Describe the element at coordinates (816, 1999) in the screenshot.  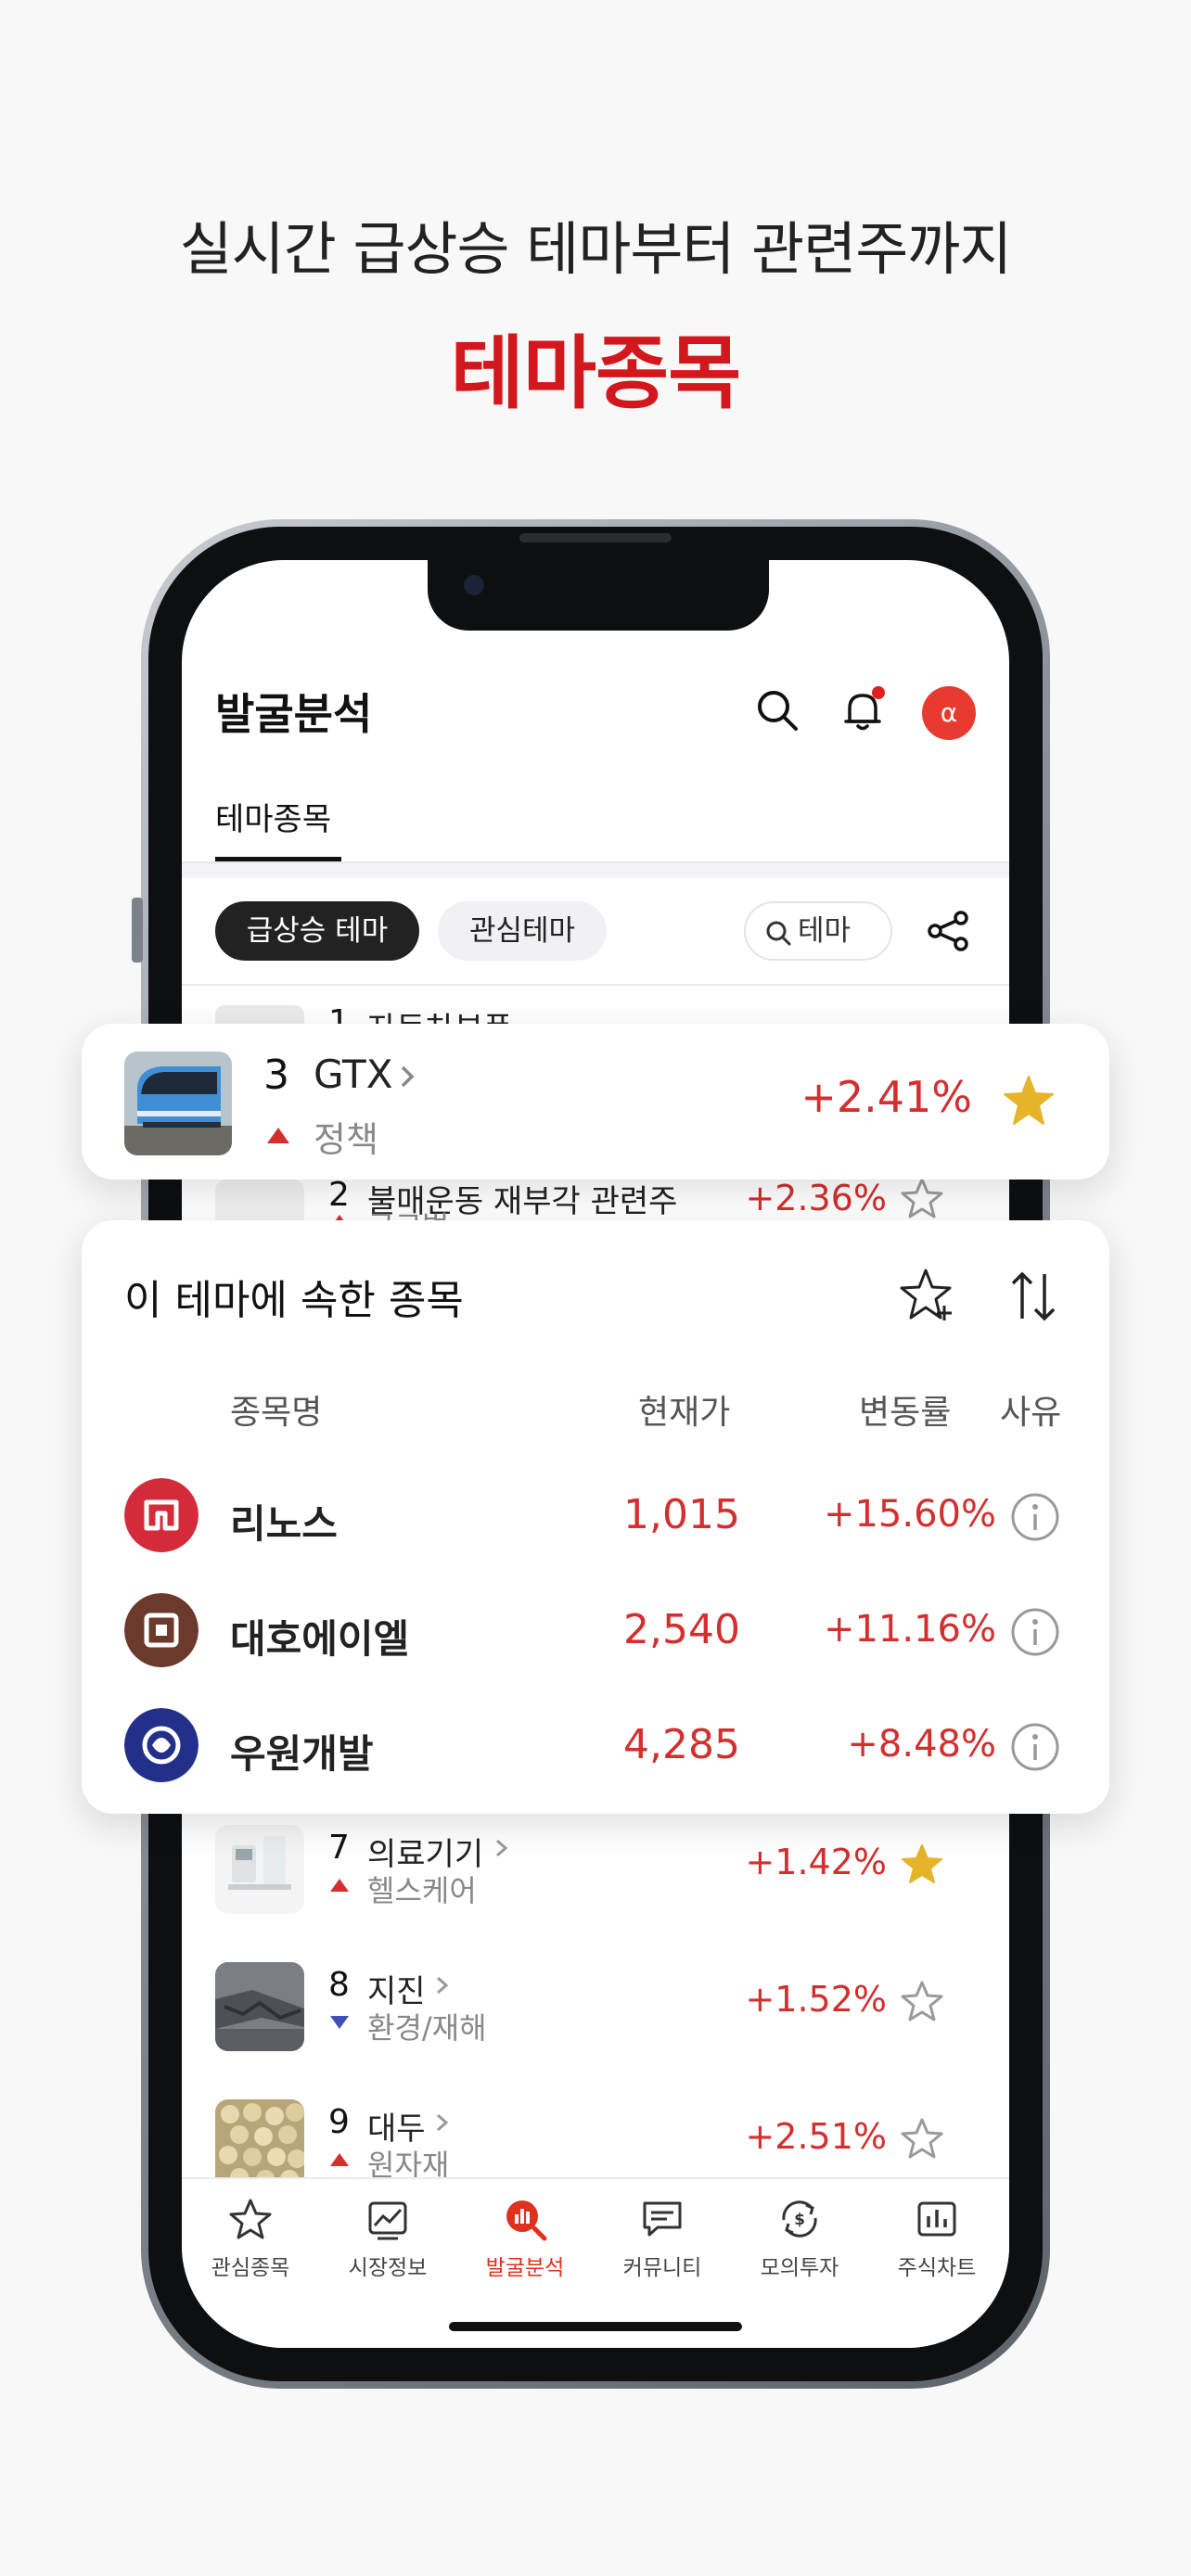
I see `theme-change-rate: +1.52%` at that location.